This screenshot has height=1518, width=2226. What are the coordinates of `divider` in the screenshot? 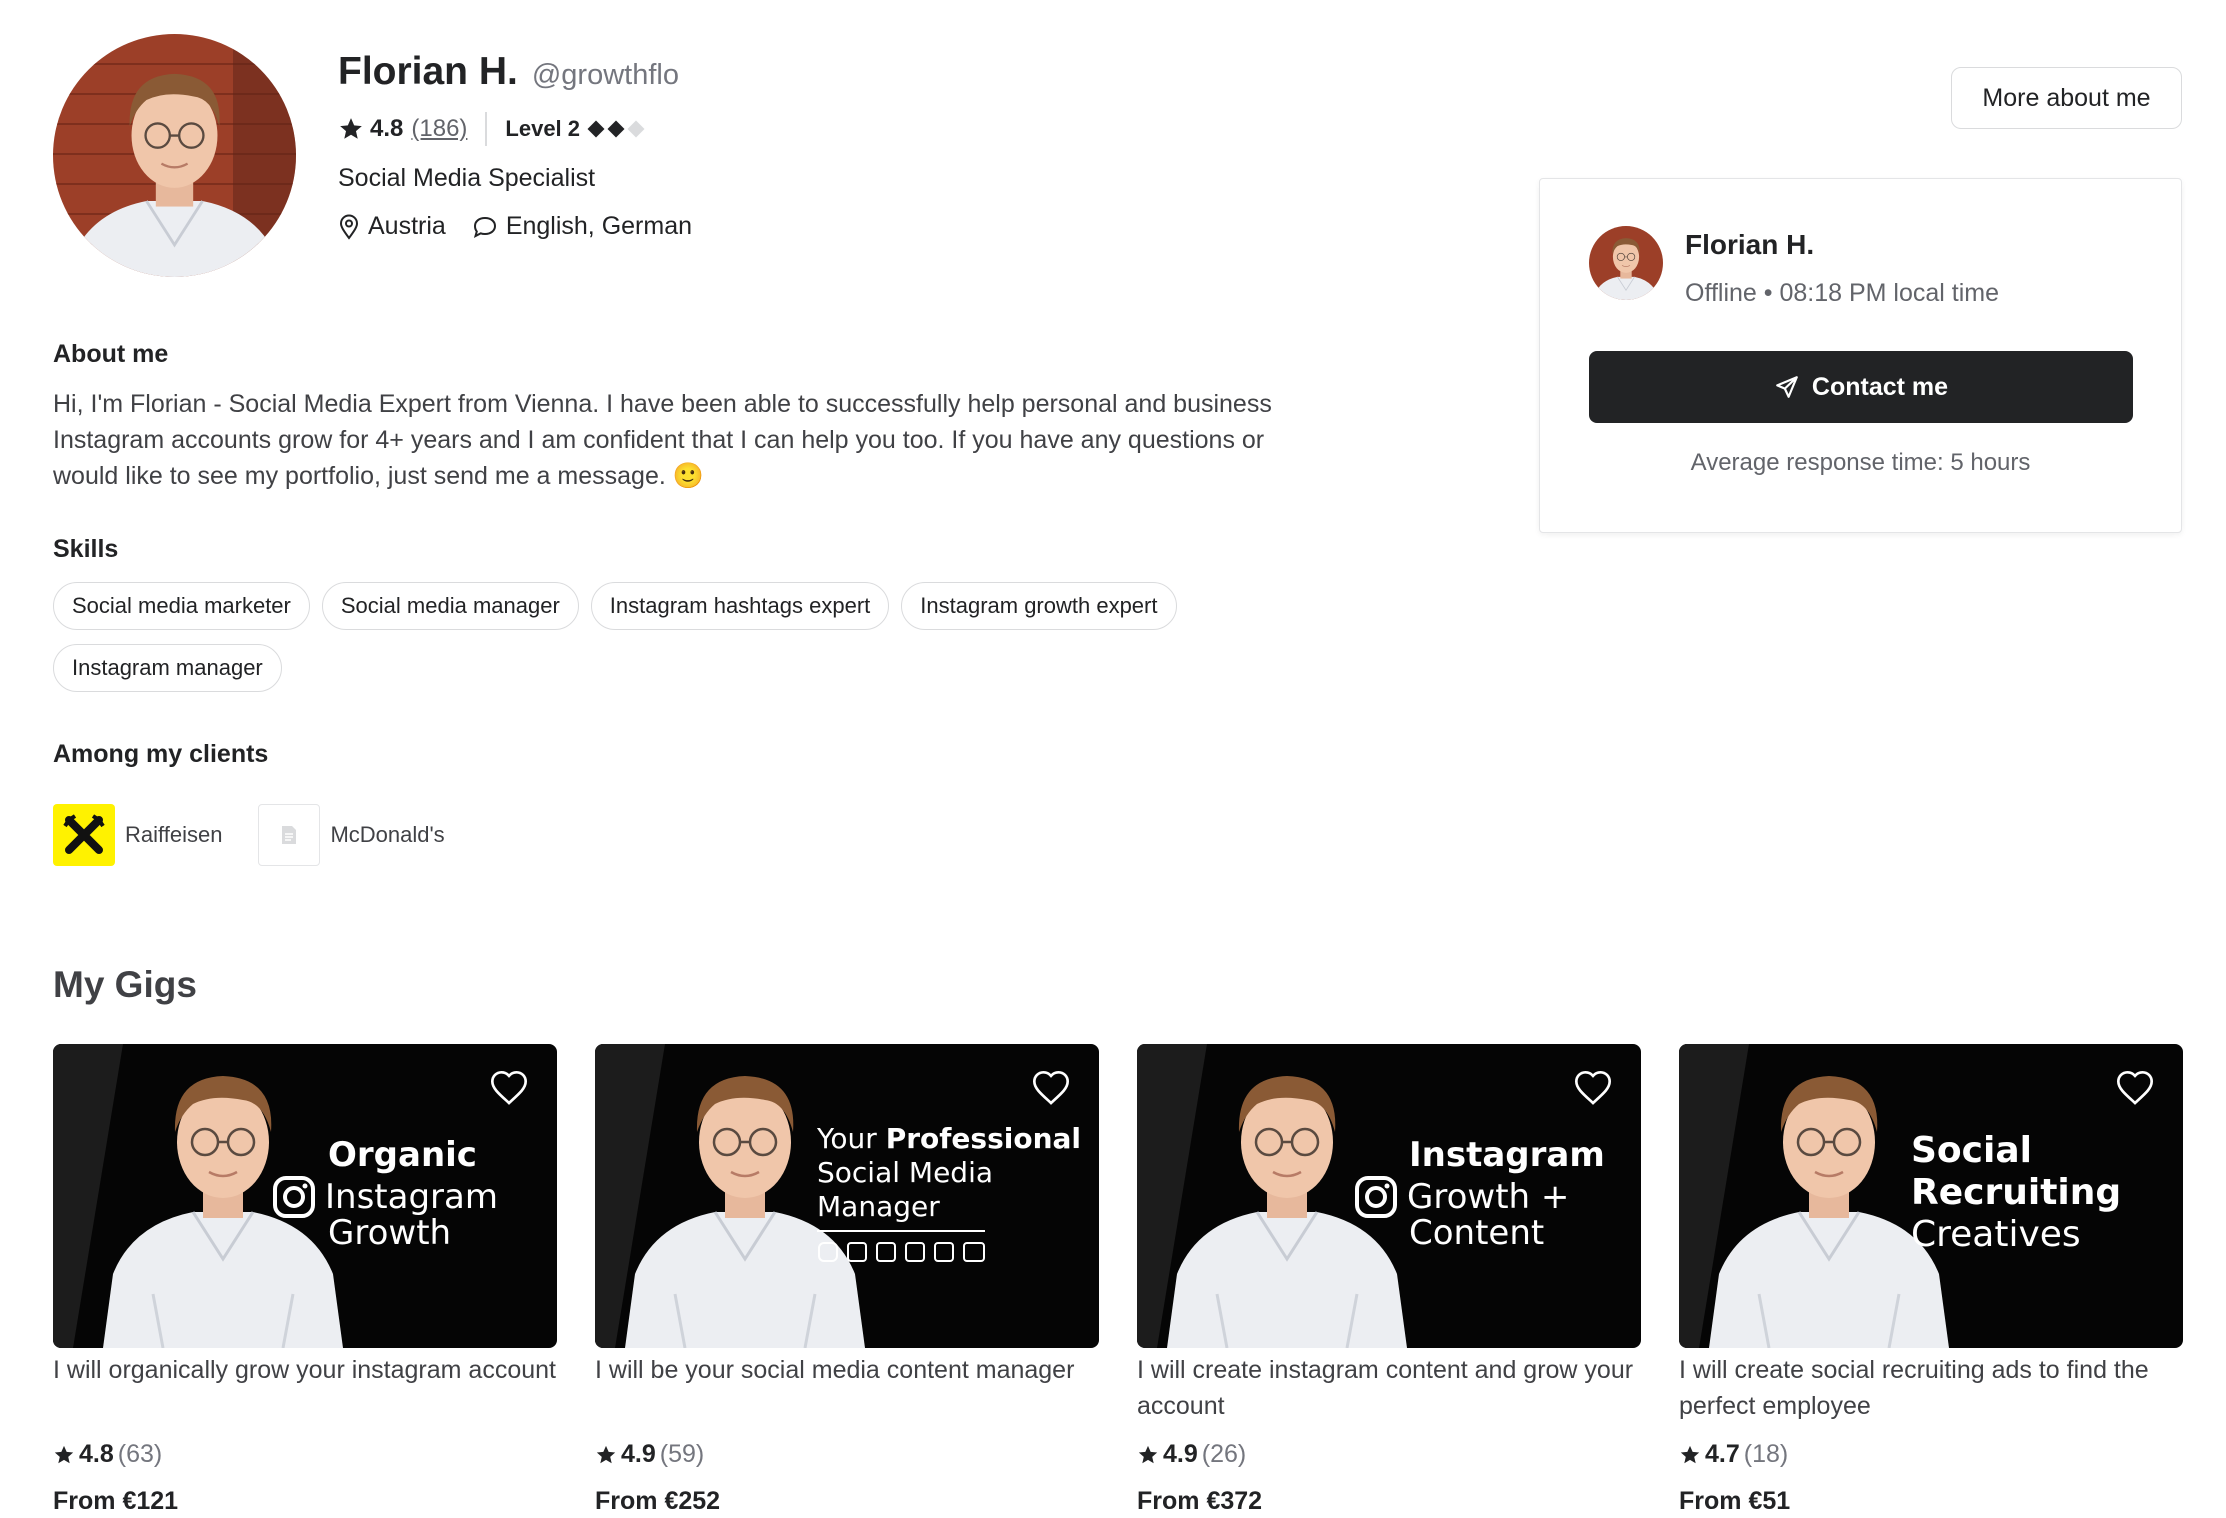 It's located at (486, 129).